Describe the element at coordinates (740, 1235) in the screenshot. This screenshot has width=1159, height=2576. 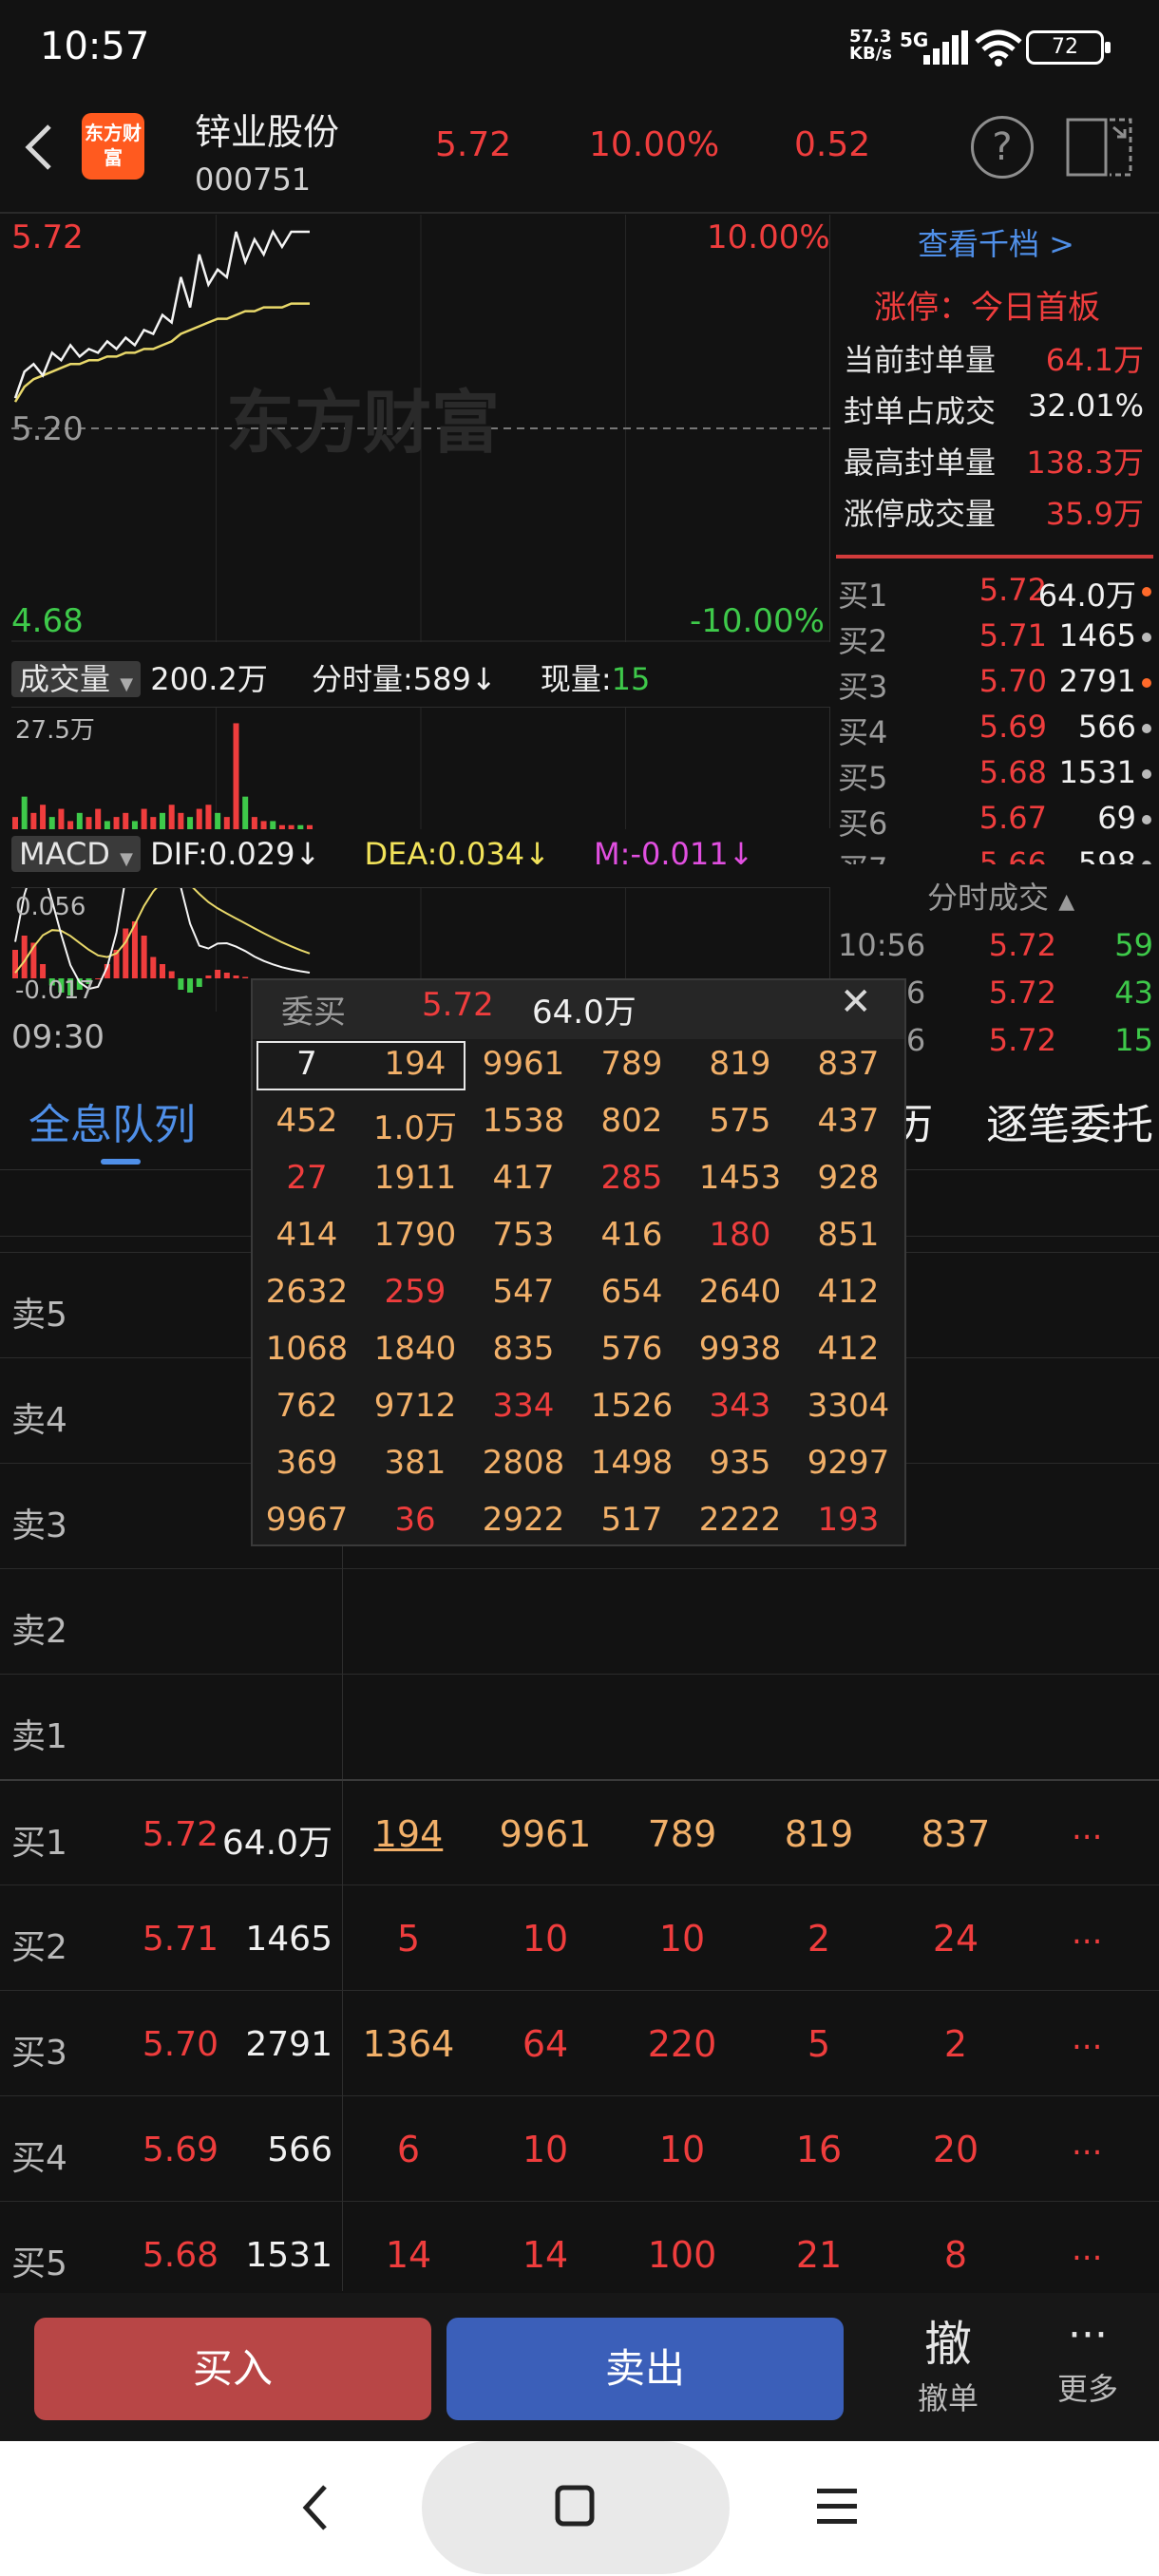
I see `popup-queue-cell: 180` at that location.